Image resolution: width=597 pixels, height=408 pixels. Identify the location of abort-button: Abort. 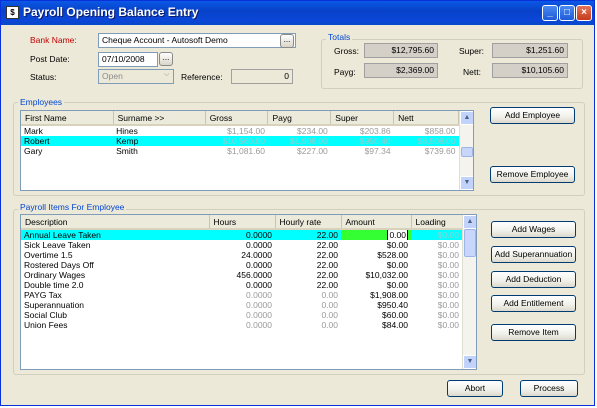
(475, 388).